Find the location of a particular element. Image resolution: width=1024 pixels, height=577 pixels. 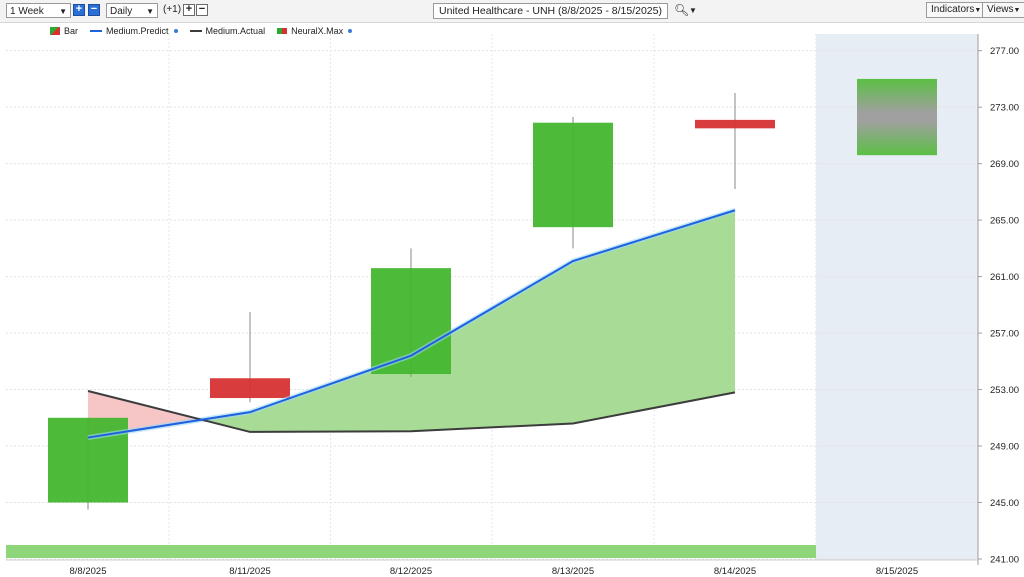

offset-minus-button: − is located at coordinates (202, 10).